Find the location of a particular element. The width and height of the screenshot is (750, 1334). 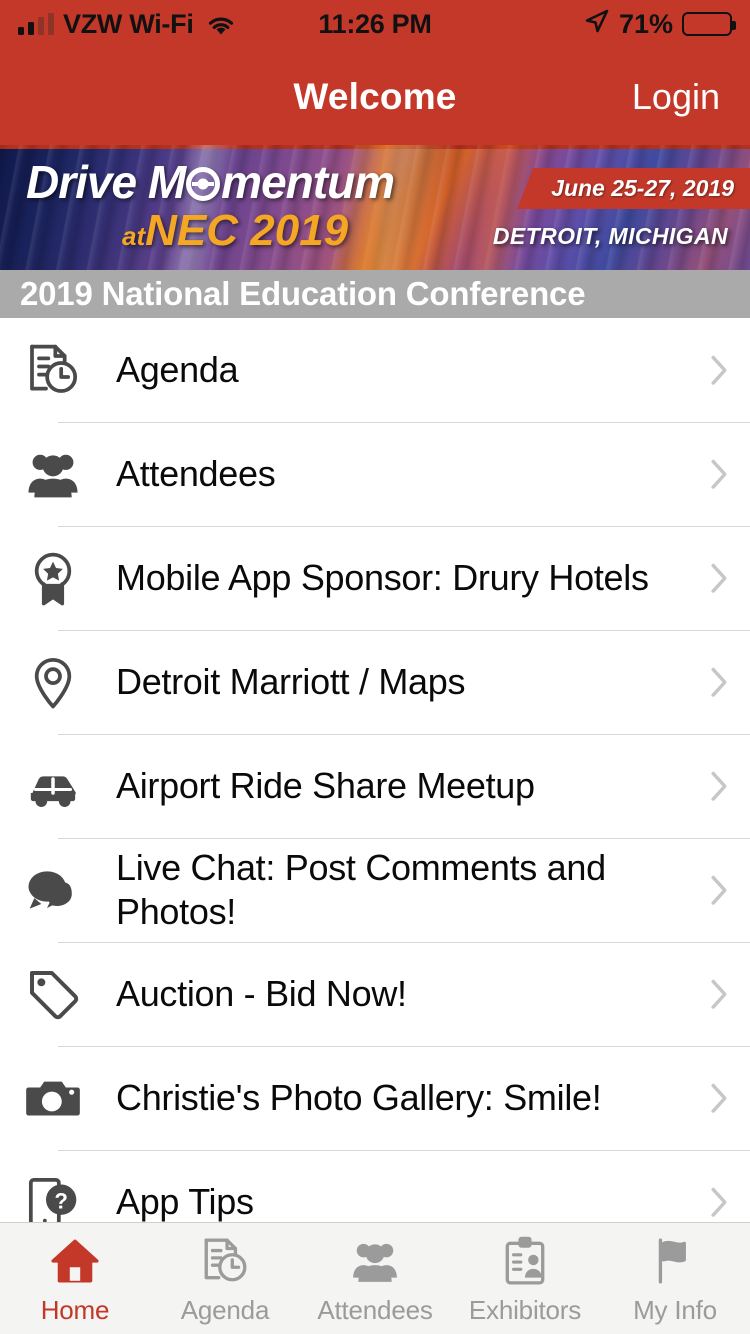

menu-row: Agenda is located at coordinates (375, 370).